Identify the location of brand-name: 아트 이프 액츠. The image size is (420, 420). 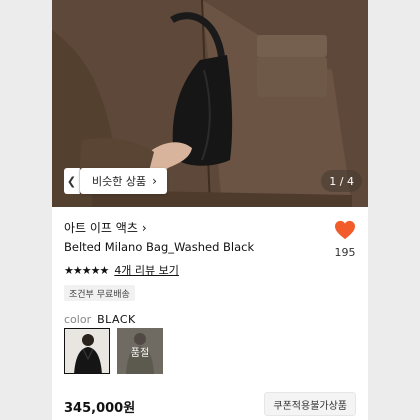
(101, 228).